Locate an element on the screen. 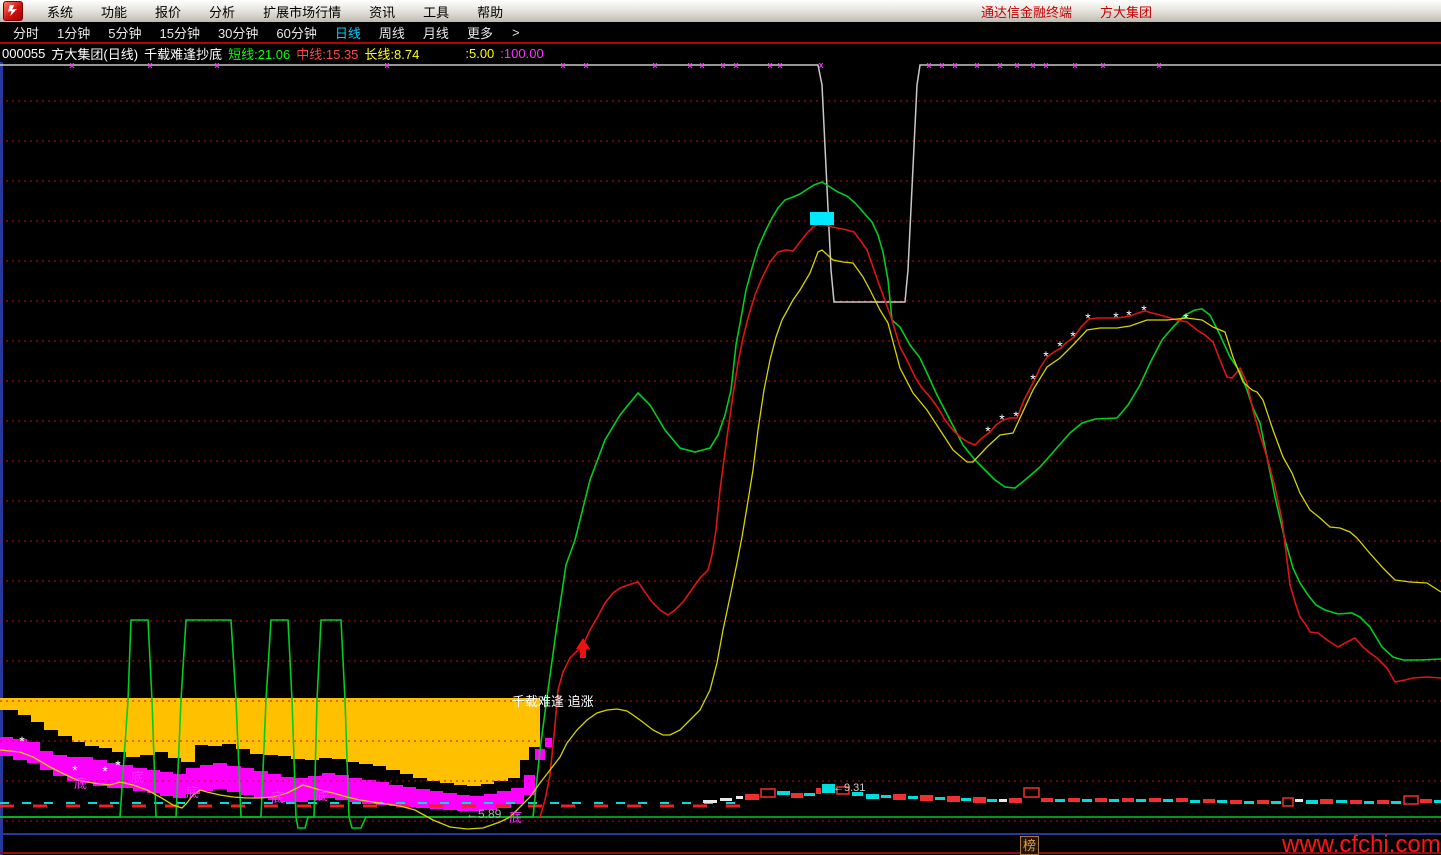  period-tab-daily: 日线 is located at coordinates (348, 32).